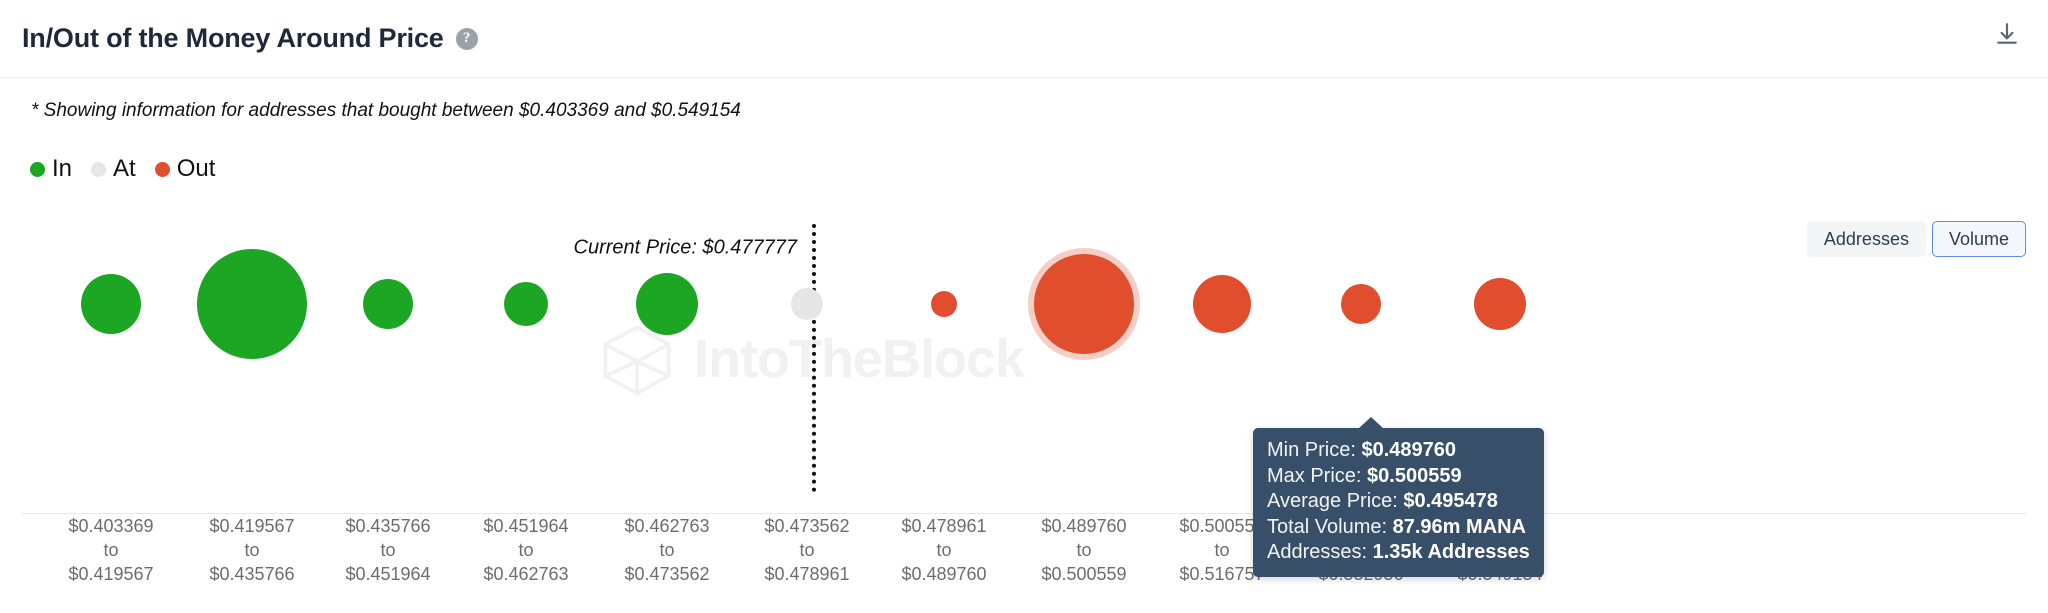 The width and height of the screenshot is (2048, 613). I want to click on tooltip-row-average-price: Average Price: $0.495478, so click(1398, 502).